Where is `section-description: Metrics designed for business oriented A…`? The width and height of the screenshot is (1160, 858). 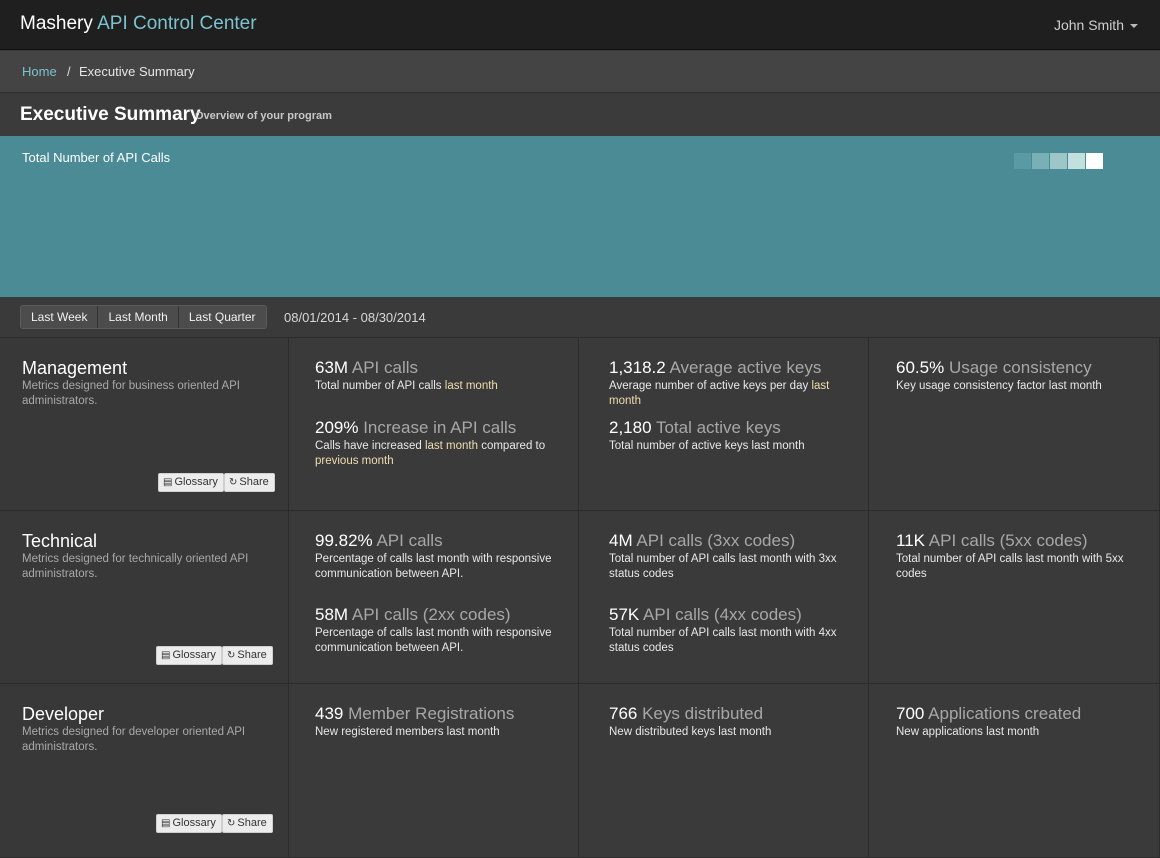 section-description: Metrics designed for business oriented A… is located at coordinates (131, 393).